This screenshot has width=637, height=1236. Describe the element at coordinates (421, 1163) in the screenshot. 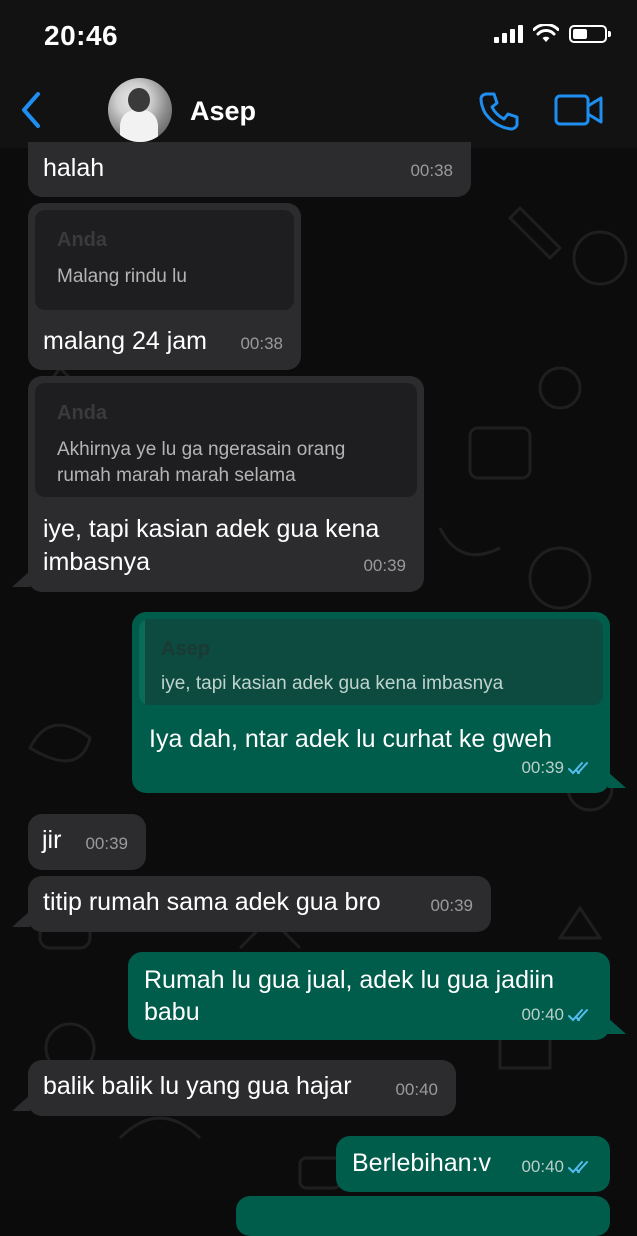

I see `message-text: Berlebihan:v` at that location.